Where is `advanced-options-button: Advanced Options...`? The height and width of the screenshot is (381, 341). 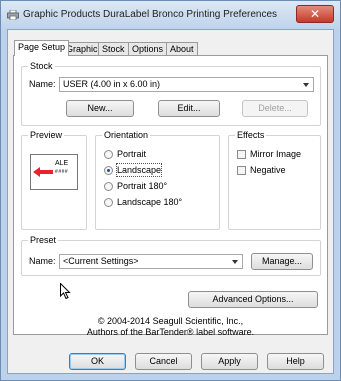
advanced-options-button: Advanced Options... is located at coordinates (253, 299).